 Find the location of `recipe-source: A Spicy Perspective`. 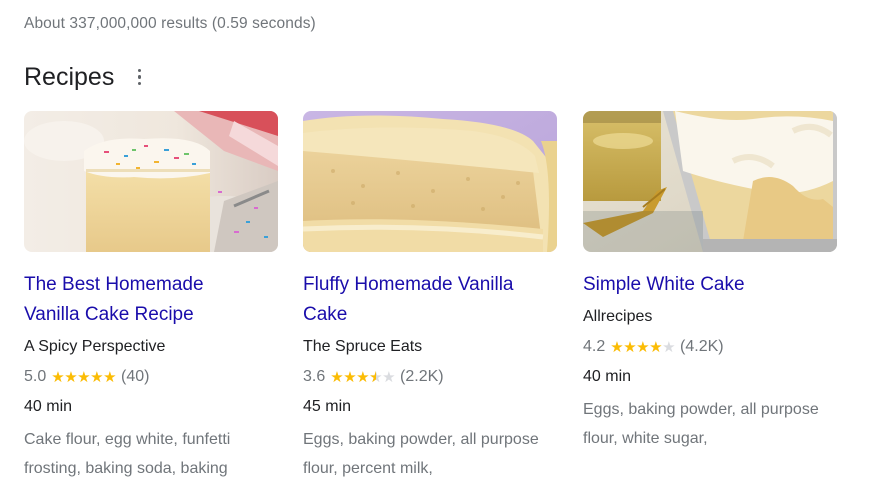

recipe-source: A Spicy Perspective is located at coordinates (95, 346).